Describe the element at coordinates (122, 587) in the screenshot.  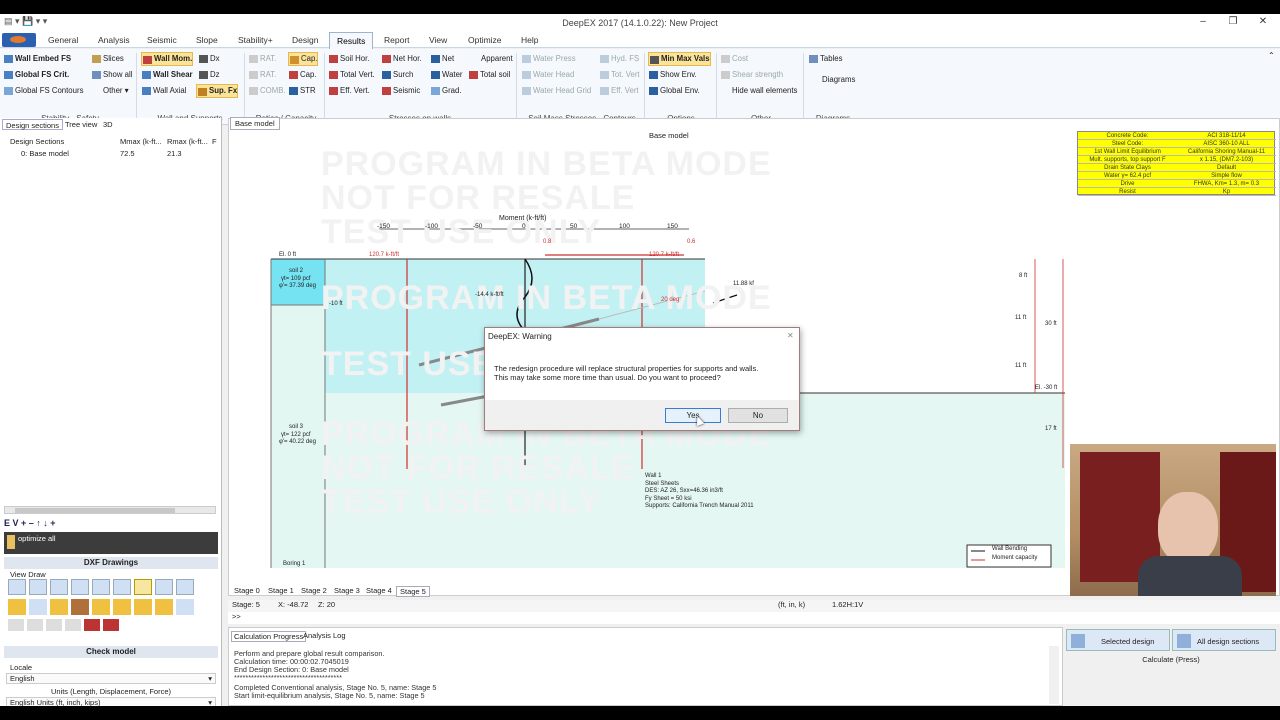
I see `axes-icon` at that location.